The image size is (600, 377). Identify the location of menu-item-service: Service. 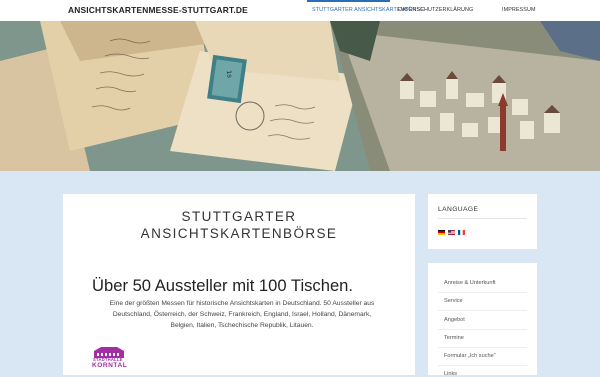
(453, 301).